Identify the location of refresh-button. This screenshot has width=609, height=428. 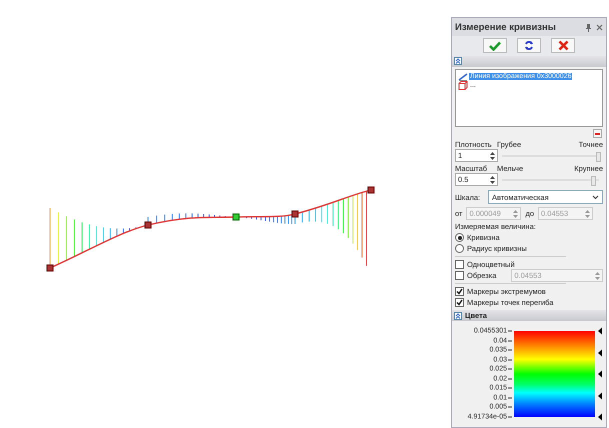
(529, 45).